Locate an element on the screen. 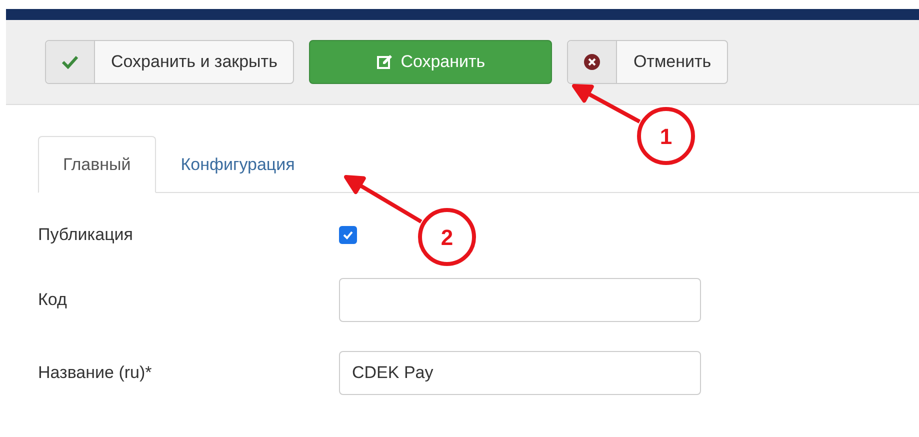 This screenshot has width=919, height=437. callout-number: 1 is located at coordinates (666, 136).